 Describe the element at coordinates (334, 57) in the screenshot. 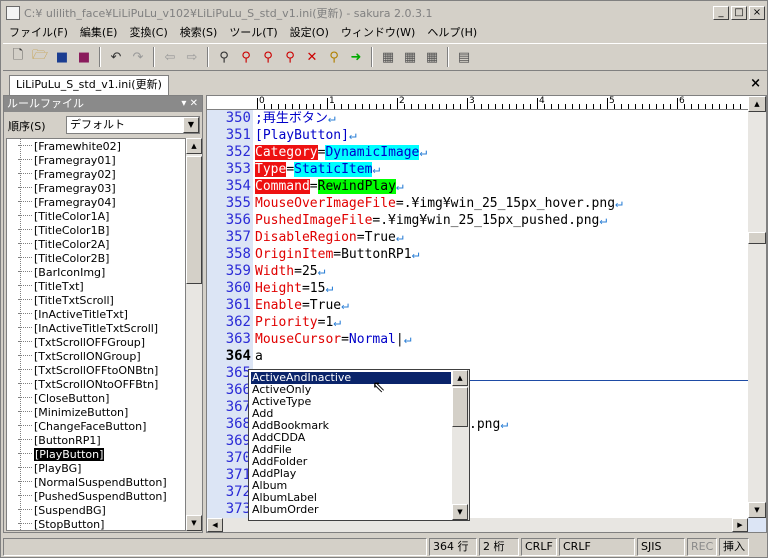

I see `grep-icon: ⚲` at that location.